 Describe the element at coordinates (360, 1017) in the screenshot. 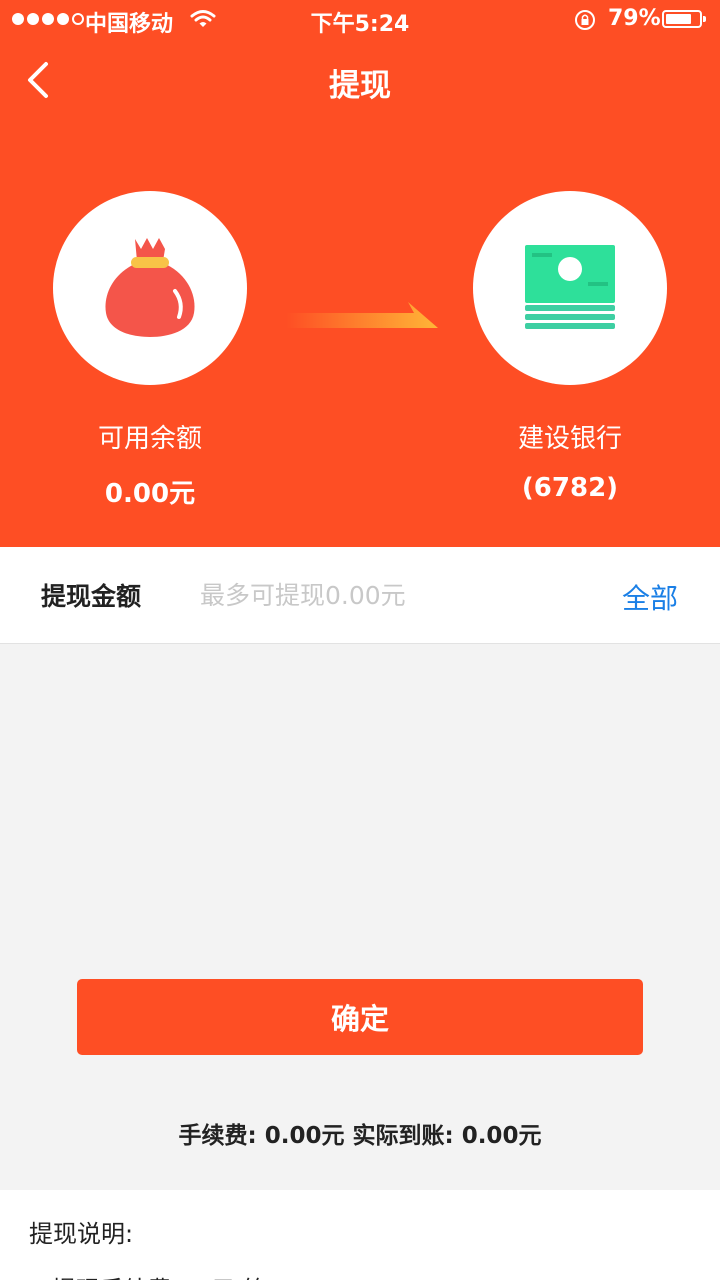

I see `confirm-button: 确定` at that location.